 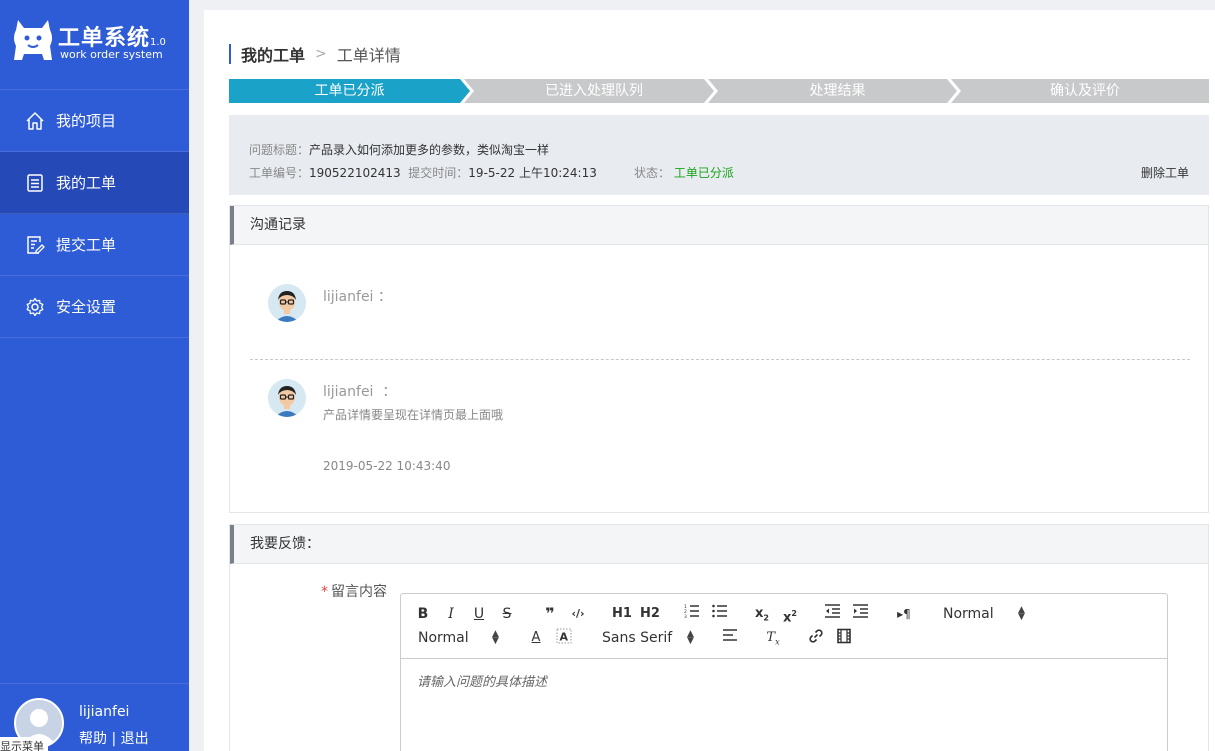 I want to click on breadcrumb-my-tickets: 我的工单, so click(x=273, y=54).